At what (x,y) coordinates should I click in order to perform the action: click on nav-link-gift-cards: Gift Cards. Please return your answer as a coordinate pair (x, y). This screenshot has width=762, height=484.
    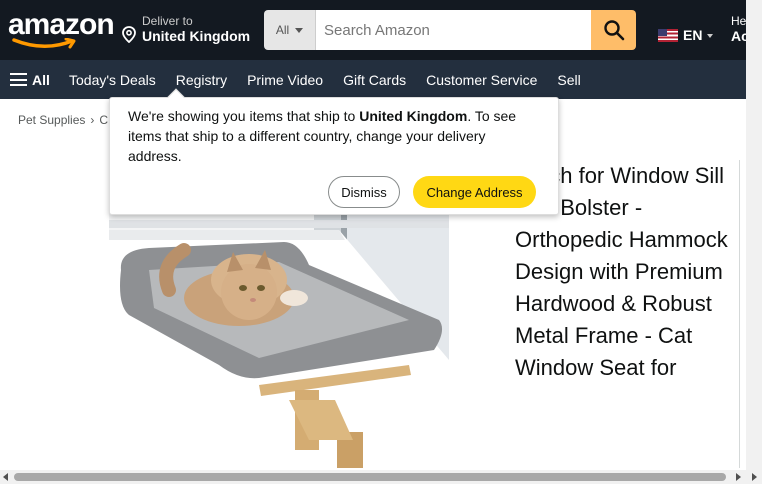
    Looking at the image, I should click on (374, 80).